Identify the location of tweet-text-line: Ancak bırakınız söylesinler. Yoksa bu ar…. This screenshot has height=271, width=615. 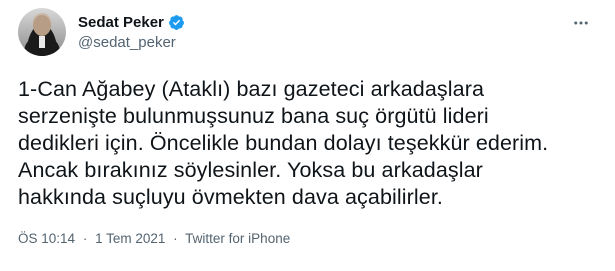
(250, 170).